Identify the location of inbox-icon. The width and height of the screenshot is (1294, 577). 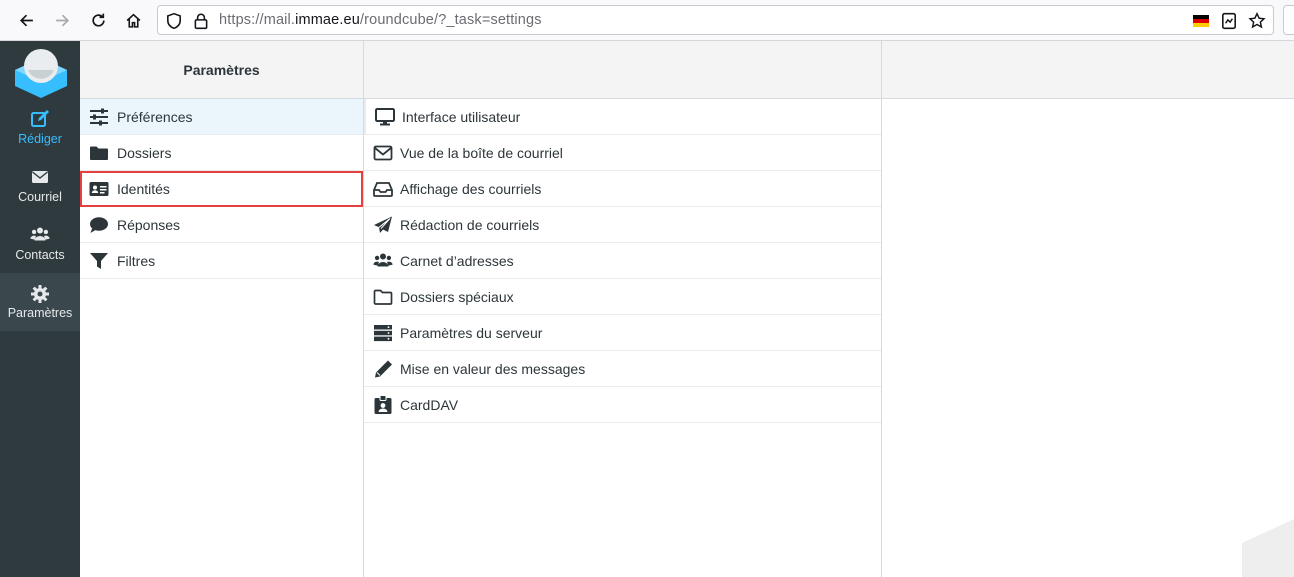
(383, 189).